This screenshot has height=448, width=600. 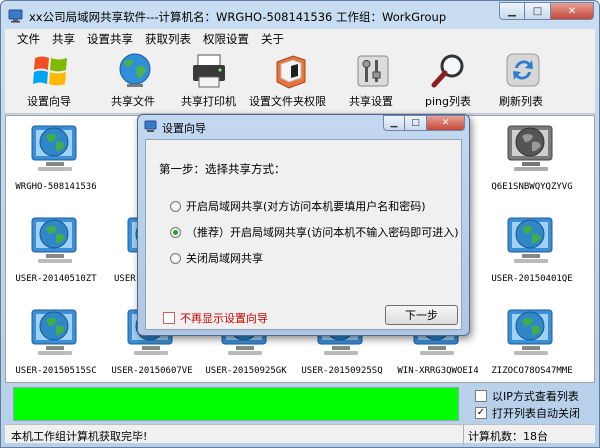 I want to click on share-option-disable: 关闭局域网共享, so click(x=216, y=258).